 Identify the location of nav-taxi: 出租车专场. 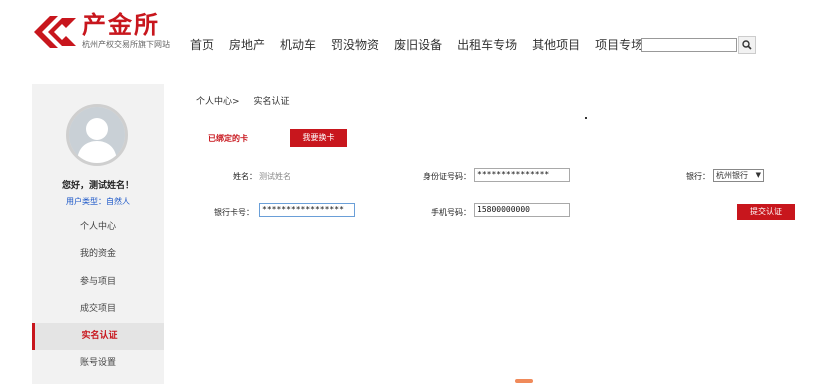
(487, 45).